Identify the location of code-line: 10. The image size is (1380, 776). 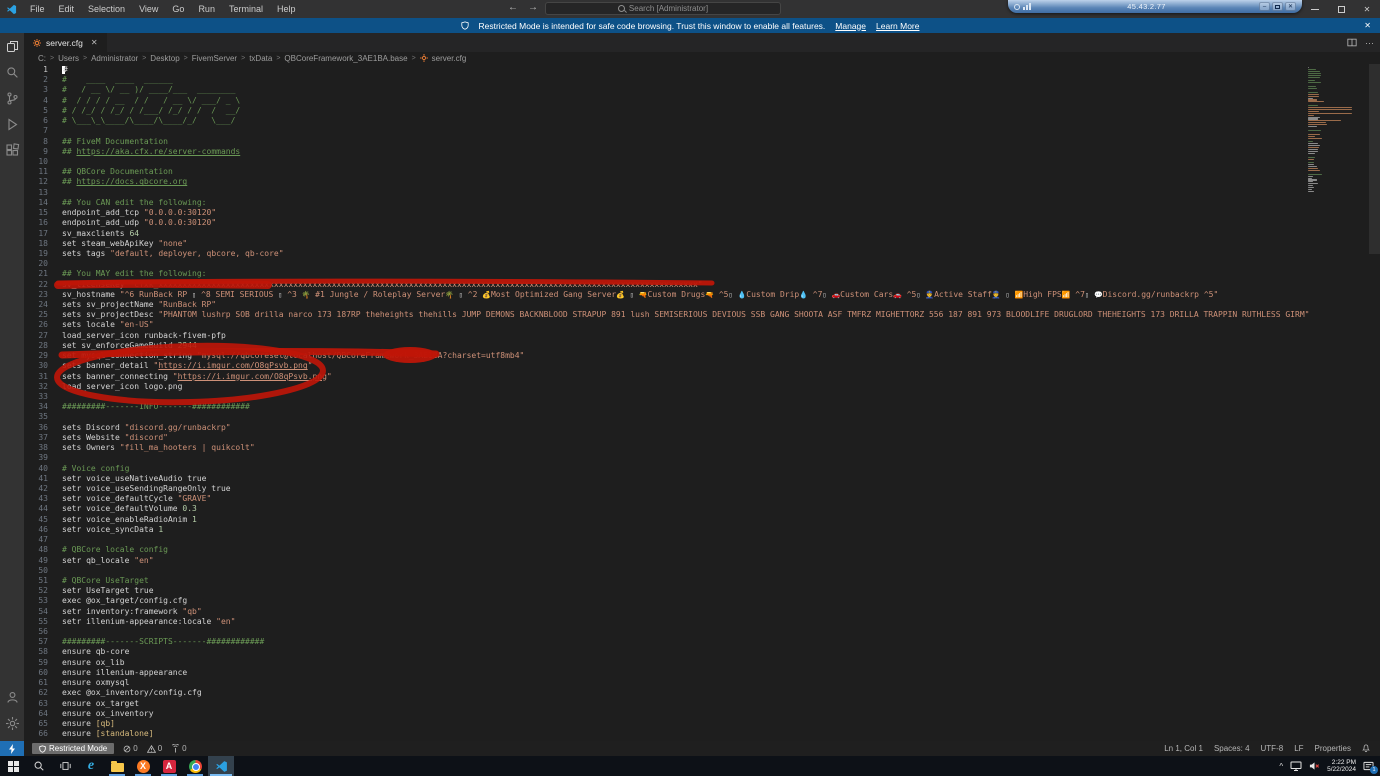
(690, 162).